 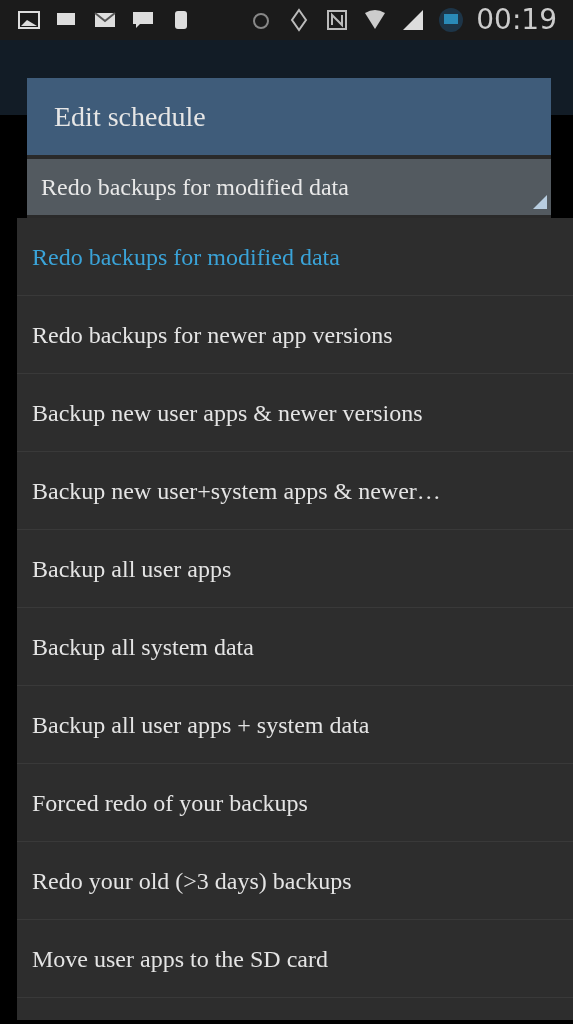 I want to click on dialog-title: Edit schedule, so click(x=289, y=116).